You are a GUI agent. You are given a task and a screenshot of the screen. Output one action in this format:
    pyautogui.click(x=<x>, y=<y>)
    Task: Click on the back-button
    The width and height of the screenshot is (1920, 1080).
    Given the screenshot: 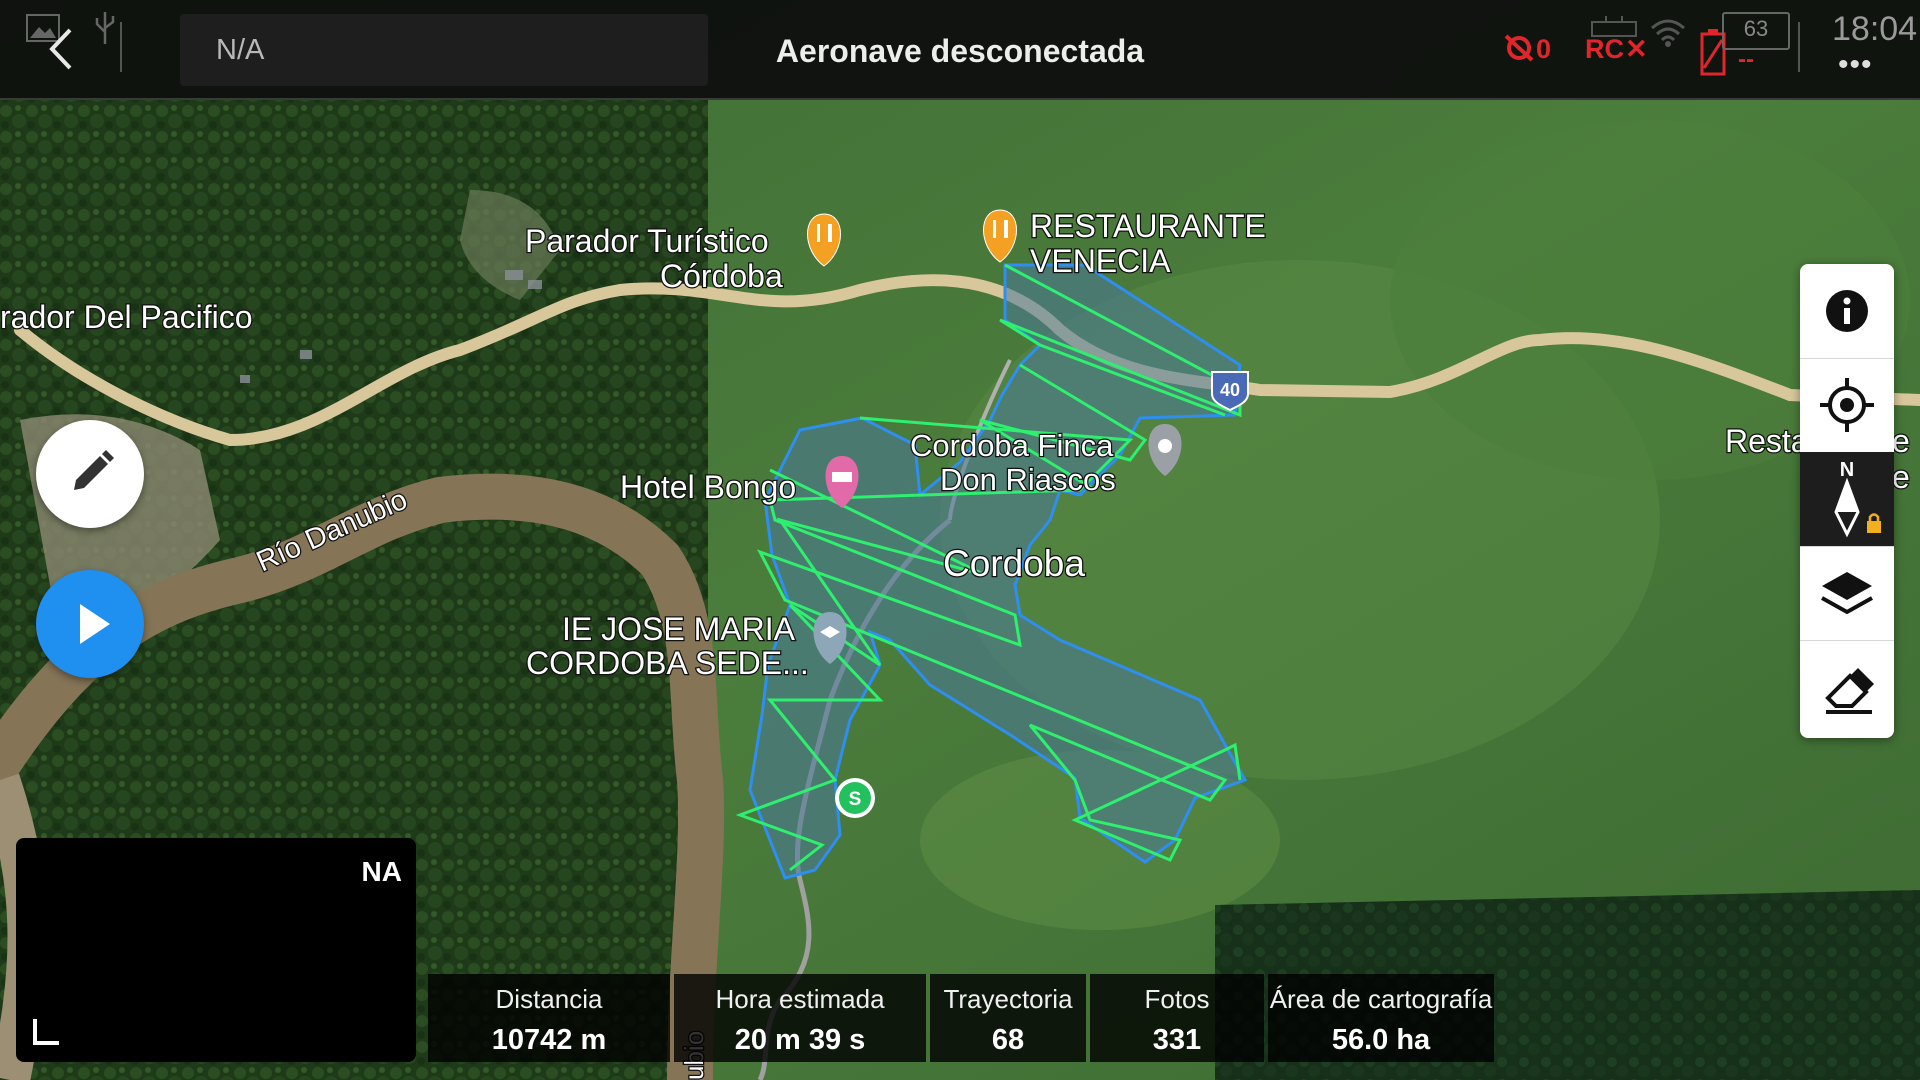 What is the action you would take?
    pyautogui.click(x=61, y=49)
    